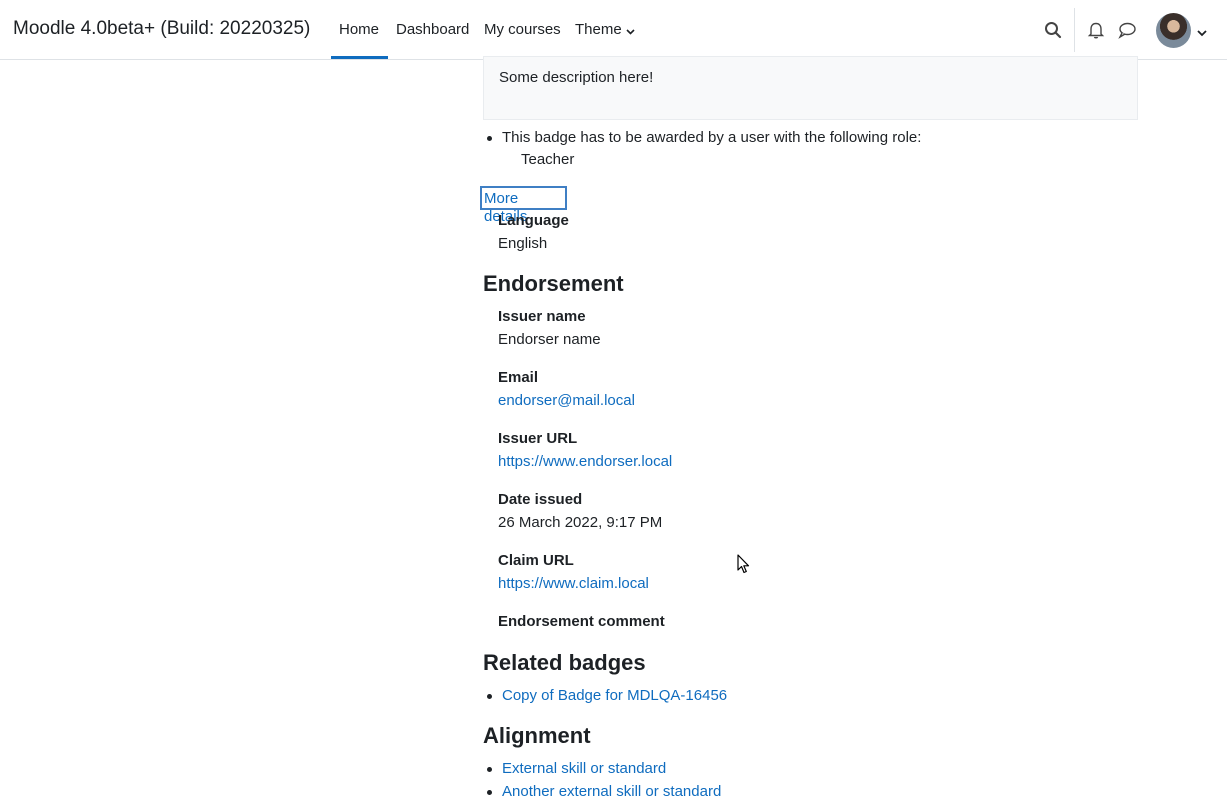 This screenshot has height=811, width=1227. Describe the element at coordinates (744, 566) in the screenshot. I see `mouse-pointer-icon` at that location.